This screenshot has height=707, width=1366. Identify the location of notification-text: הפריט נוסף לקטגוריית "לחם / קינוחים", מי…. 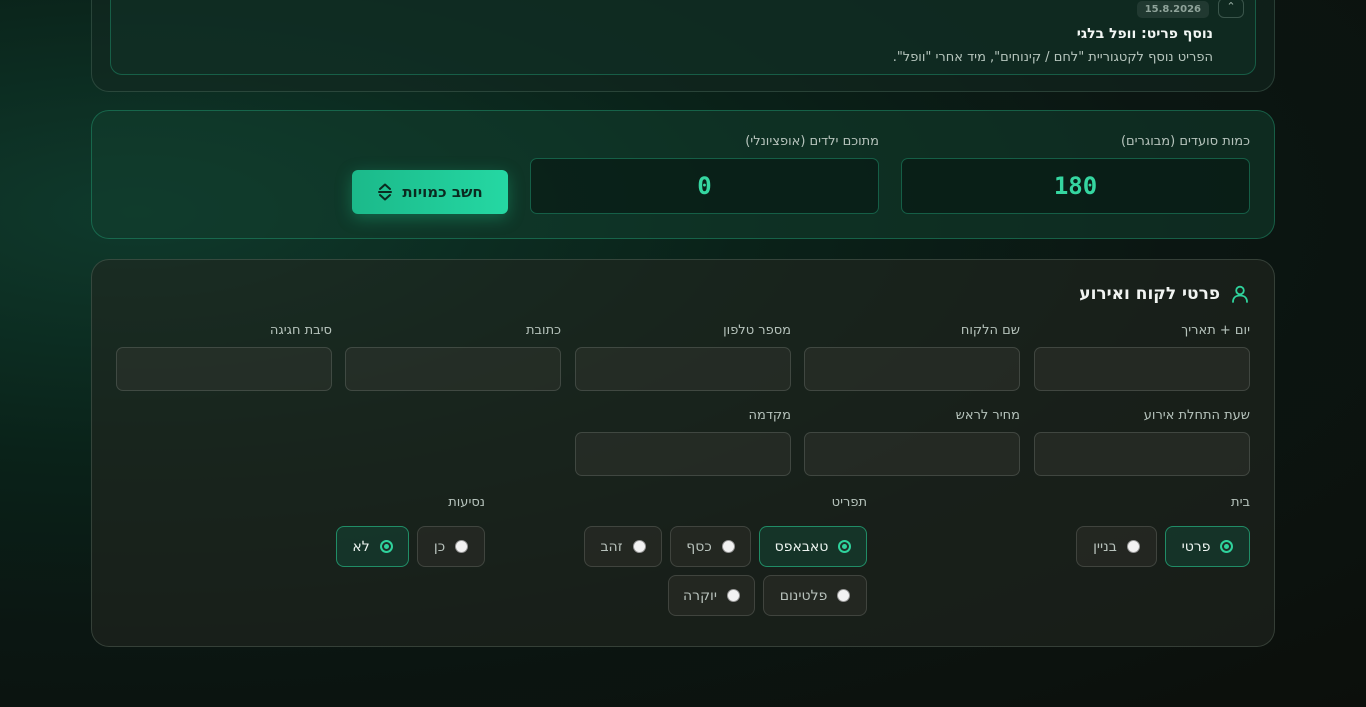
(1052, 57).